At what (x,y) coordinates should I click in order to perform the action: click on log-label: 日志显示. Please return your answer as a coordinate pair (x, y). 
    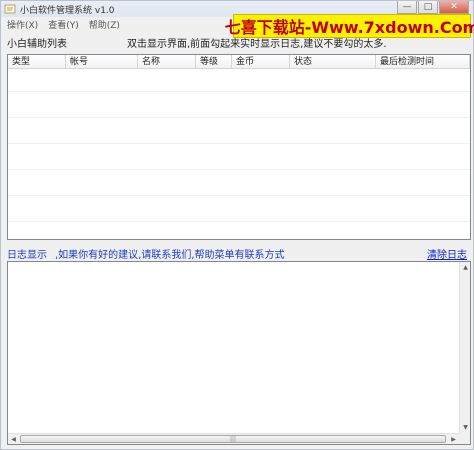
    Looking at the image, I should click on (27, 255).